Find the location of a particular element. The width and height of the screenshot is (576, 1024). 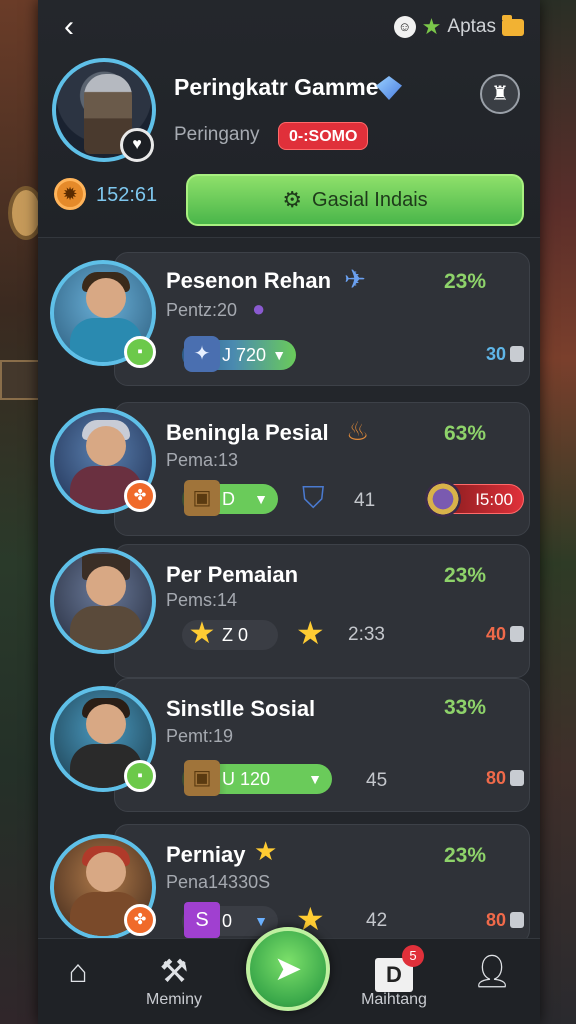

stat-value: 152:61 is located at coordinates (127, 195).